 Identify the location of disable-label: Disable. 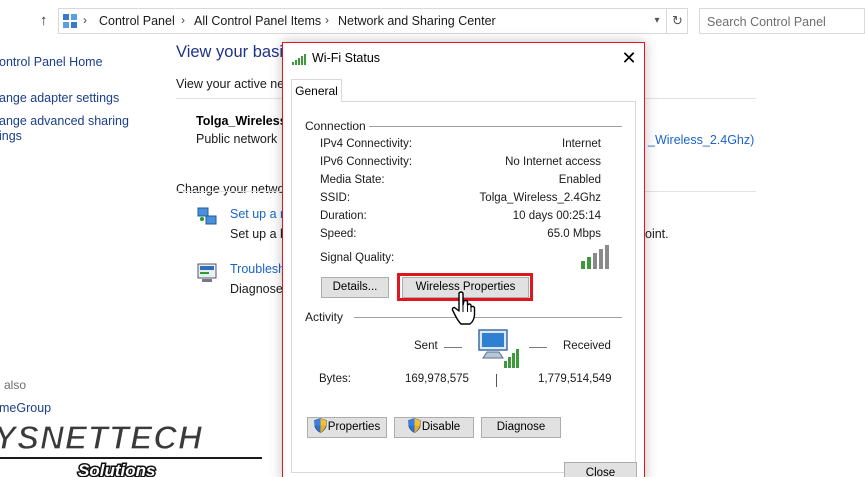
(441, 427).